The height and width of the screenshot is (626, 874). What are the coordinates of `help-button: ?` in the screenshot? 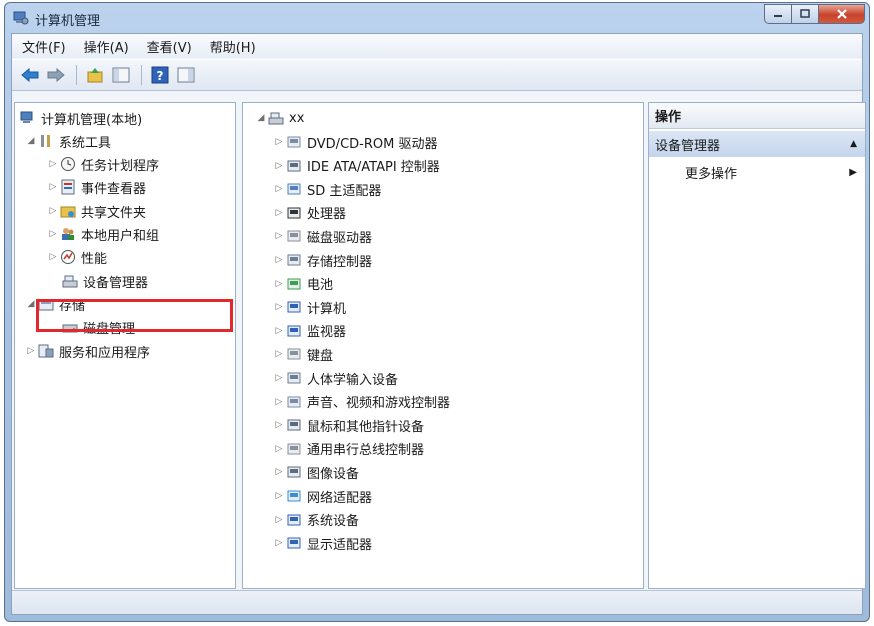 It's located at (160, 75).